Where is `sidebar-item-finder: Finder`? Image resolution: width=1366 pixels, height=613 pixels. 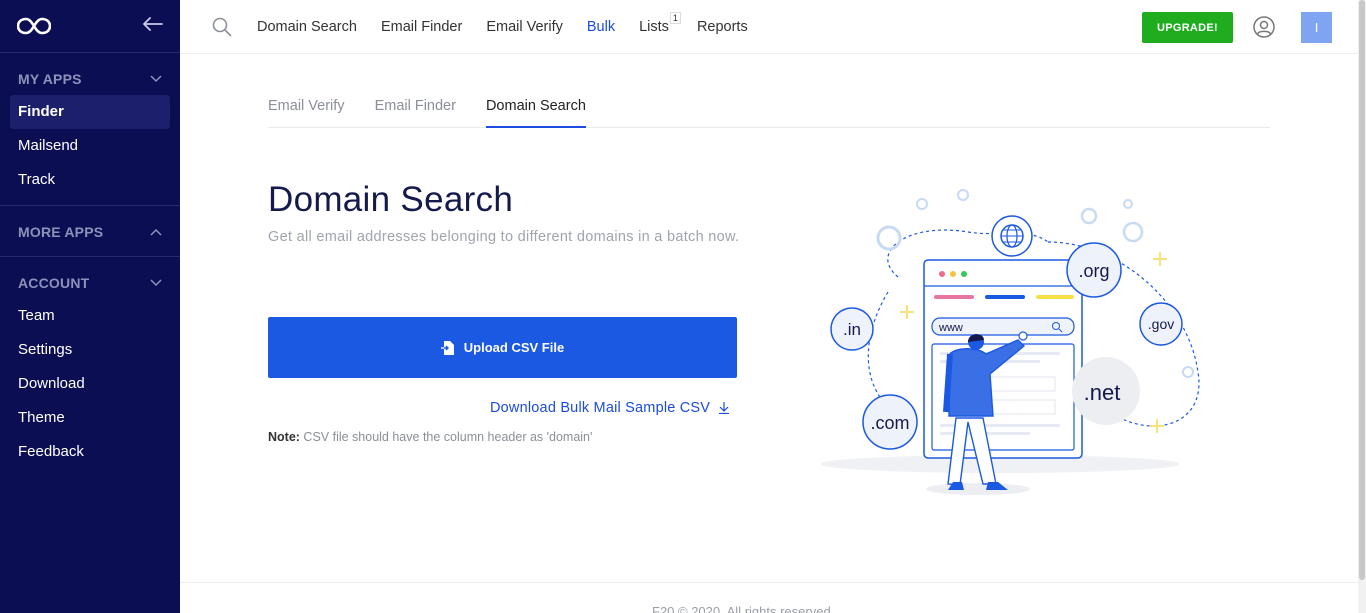
sidebar-item-finder: Finder is located at coordinates (90, 112).